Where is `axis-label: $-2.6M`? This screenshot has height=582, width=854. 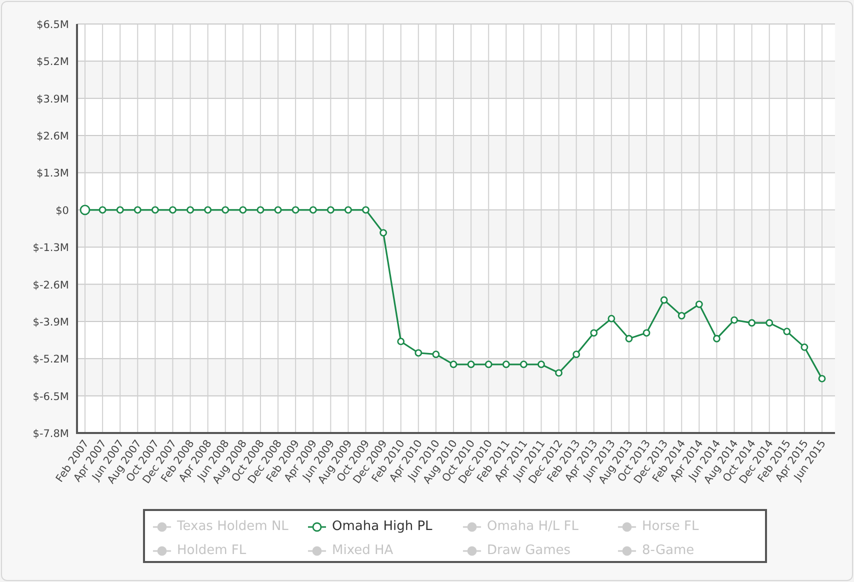
axis-label: $-2.6M is located at coordinates (50, 285).